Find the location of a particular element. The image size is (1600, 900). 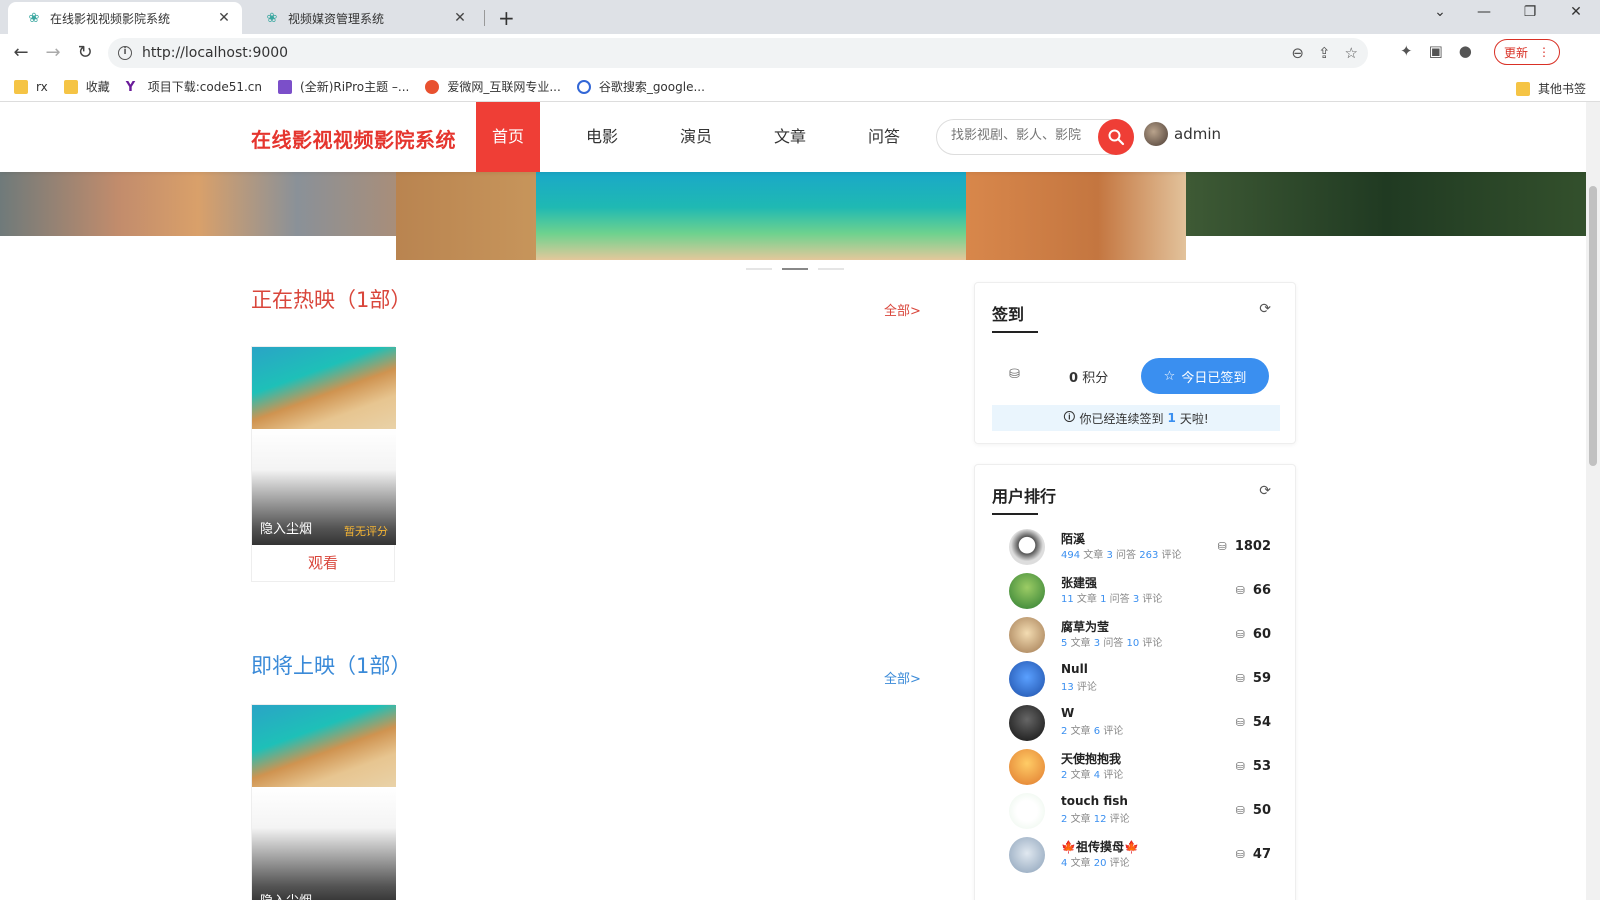

movie-poster-overlay: 隐入尘烟 暂无评分 is located at coordinates (324, 487).